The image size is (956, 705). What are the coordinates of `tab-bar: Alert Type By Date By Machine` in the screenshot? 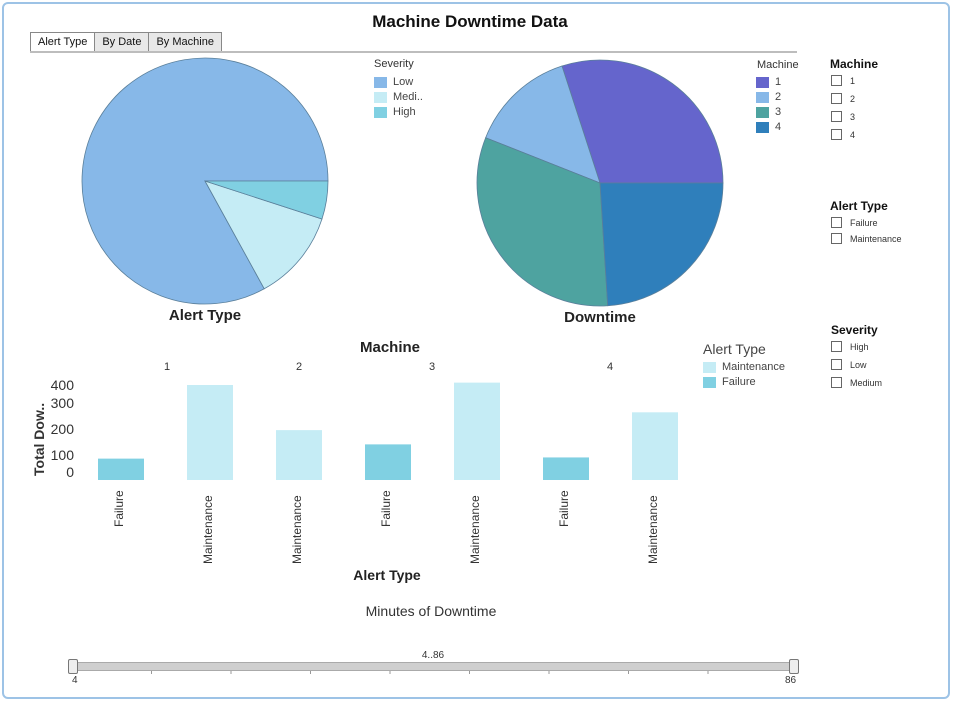 It's located at (126, 42).